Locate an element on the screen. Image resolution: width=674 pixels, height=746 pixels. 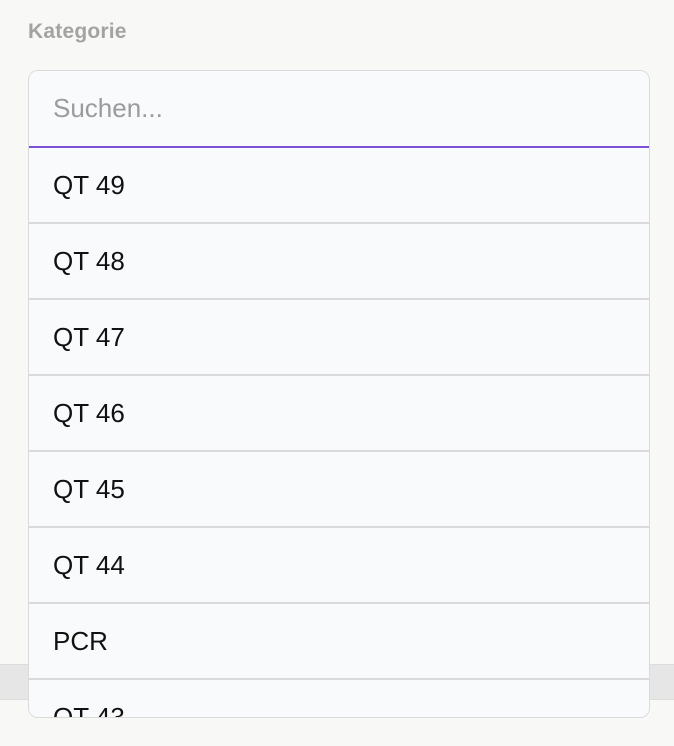
category-label: Kategorie is located at coordinates (77, 31).